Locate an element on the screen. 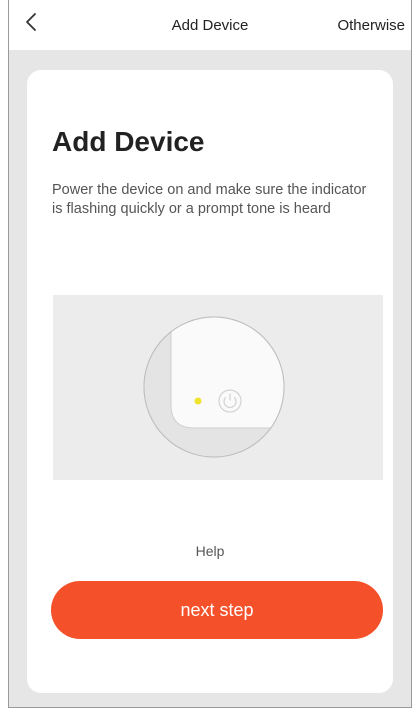  indicator-light is located at coordinates (198, 401).